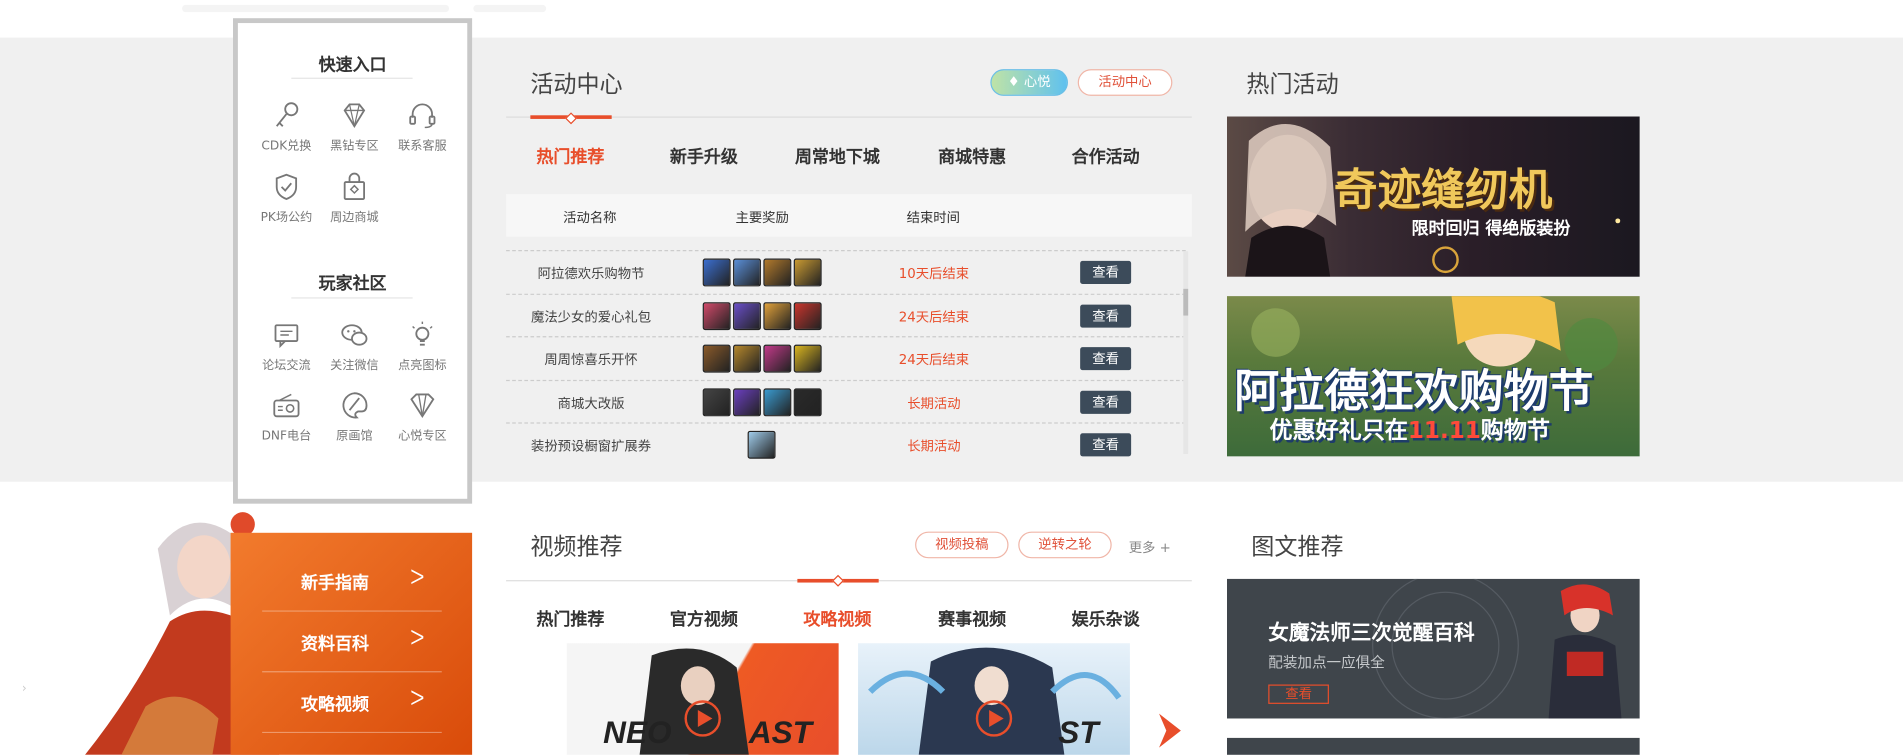 Image resolution: width=1903 pixels, height=755 pixels. I want to click on more-link: 更多 +, so click(1150, 547).